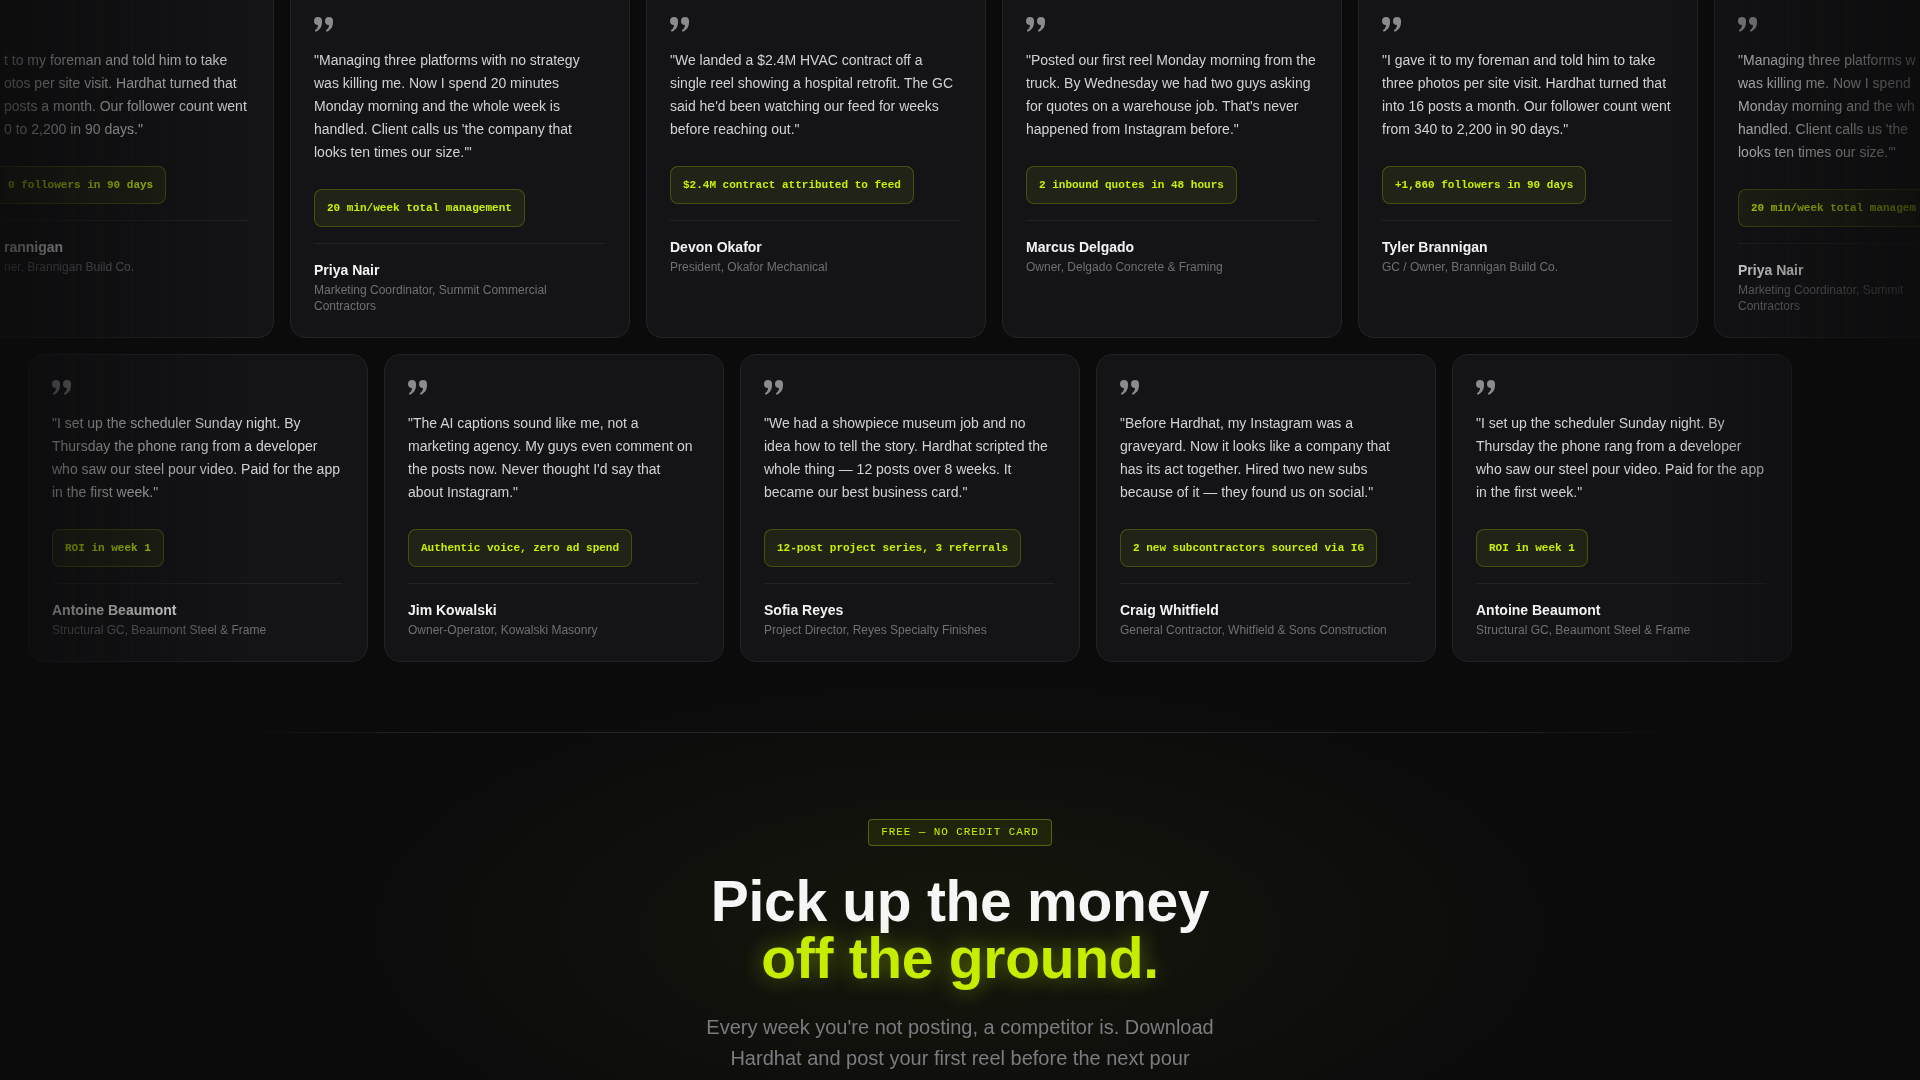 The height and width of the screenshot is (1080, 1920). I want to click on result-tag: 20 min/week total management, so click(419, 208).